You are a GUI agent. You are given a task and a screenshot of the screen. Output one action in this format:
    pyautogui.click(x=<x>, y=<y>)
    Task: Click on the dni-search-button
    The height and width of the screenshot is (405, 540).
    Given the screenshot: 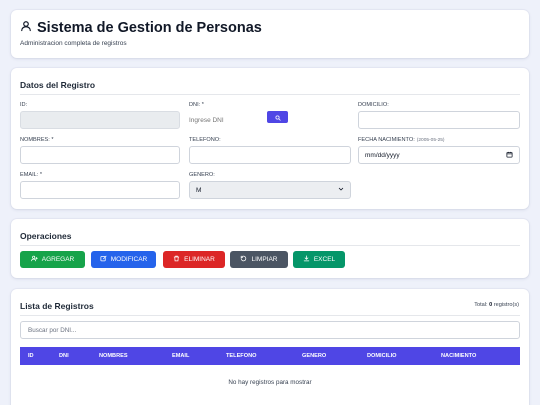 What is the action you would take?
    pyautogui.click(x=277, y=117)
    